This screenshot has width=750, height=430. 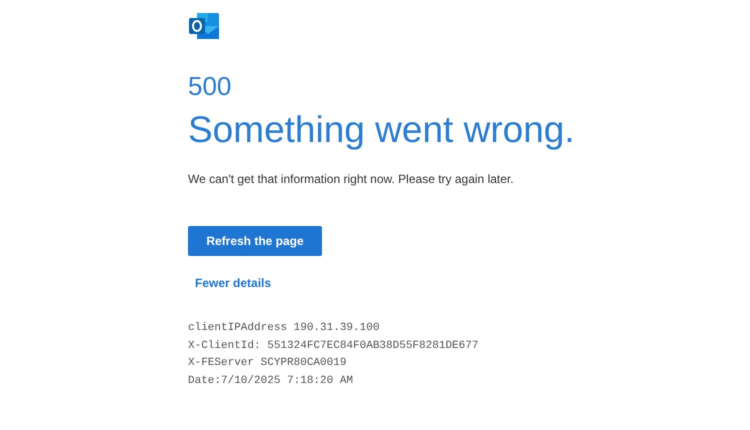 I want to click on mail-app-logo-icon, so click(x=204, y=26).